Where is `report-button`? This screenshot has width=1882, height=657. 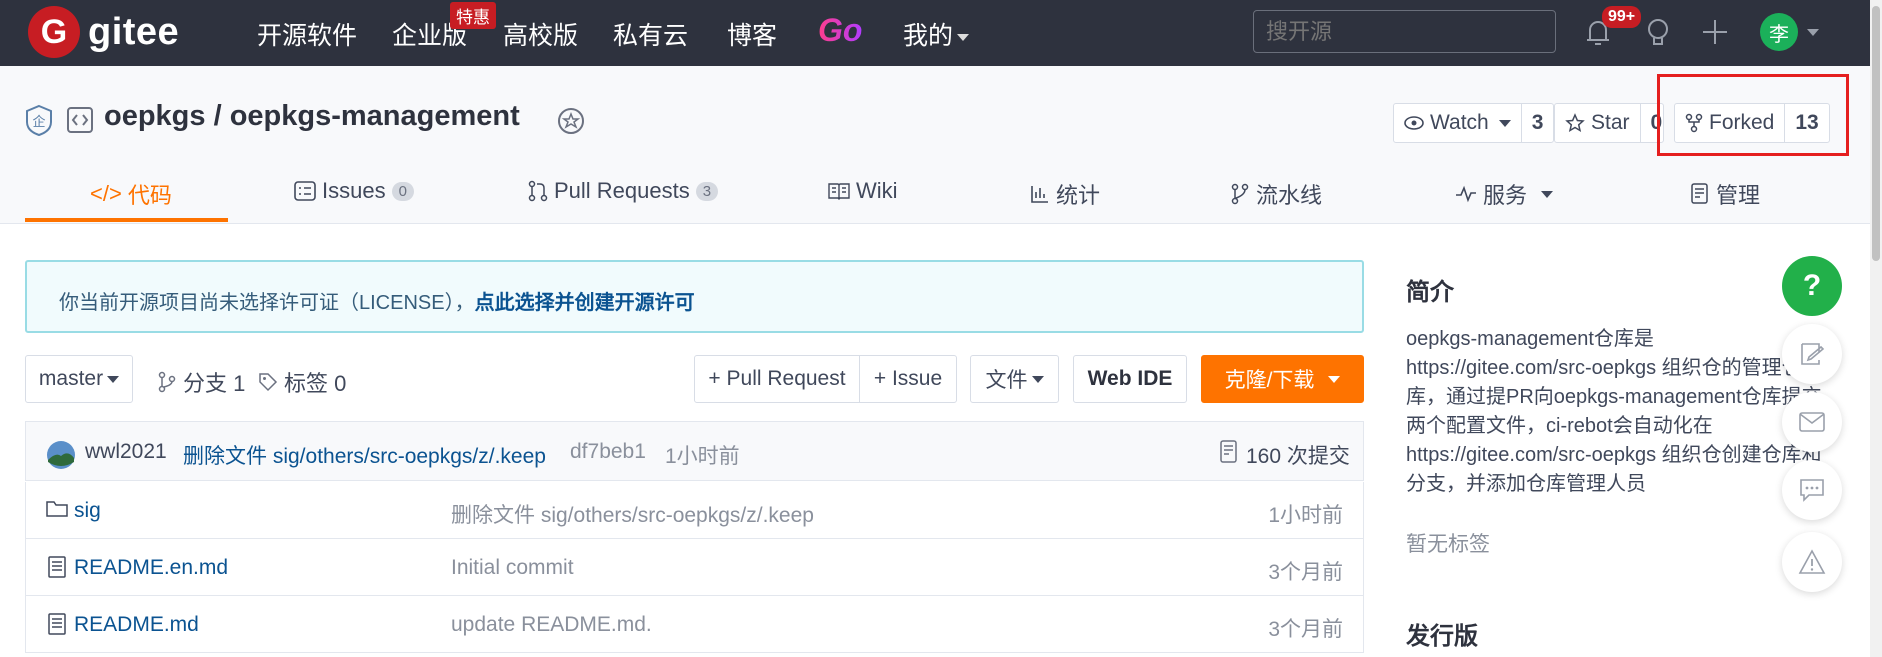 report-button is located at coordinates (1812, 562).